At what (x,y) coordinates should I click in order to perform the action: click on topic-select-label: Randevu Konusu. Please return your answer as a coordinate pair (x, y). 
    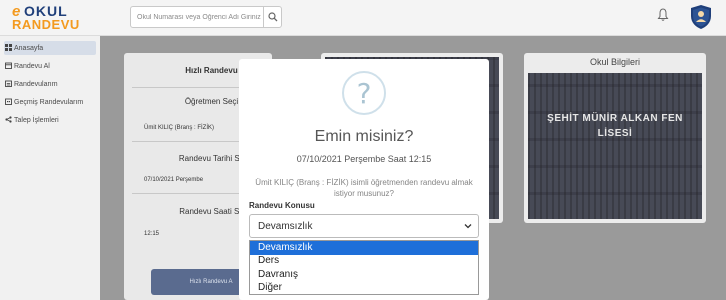
    Looking at the image, I should click on (282, 205).